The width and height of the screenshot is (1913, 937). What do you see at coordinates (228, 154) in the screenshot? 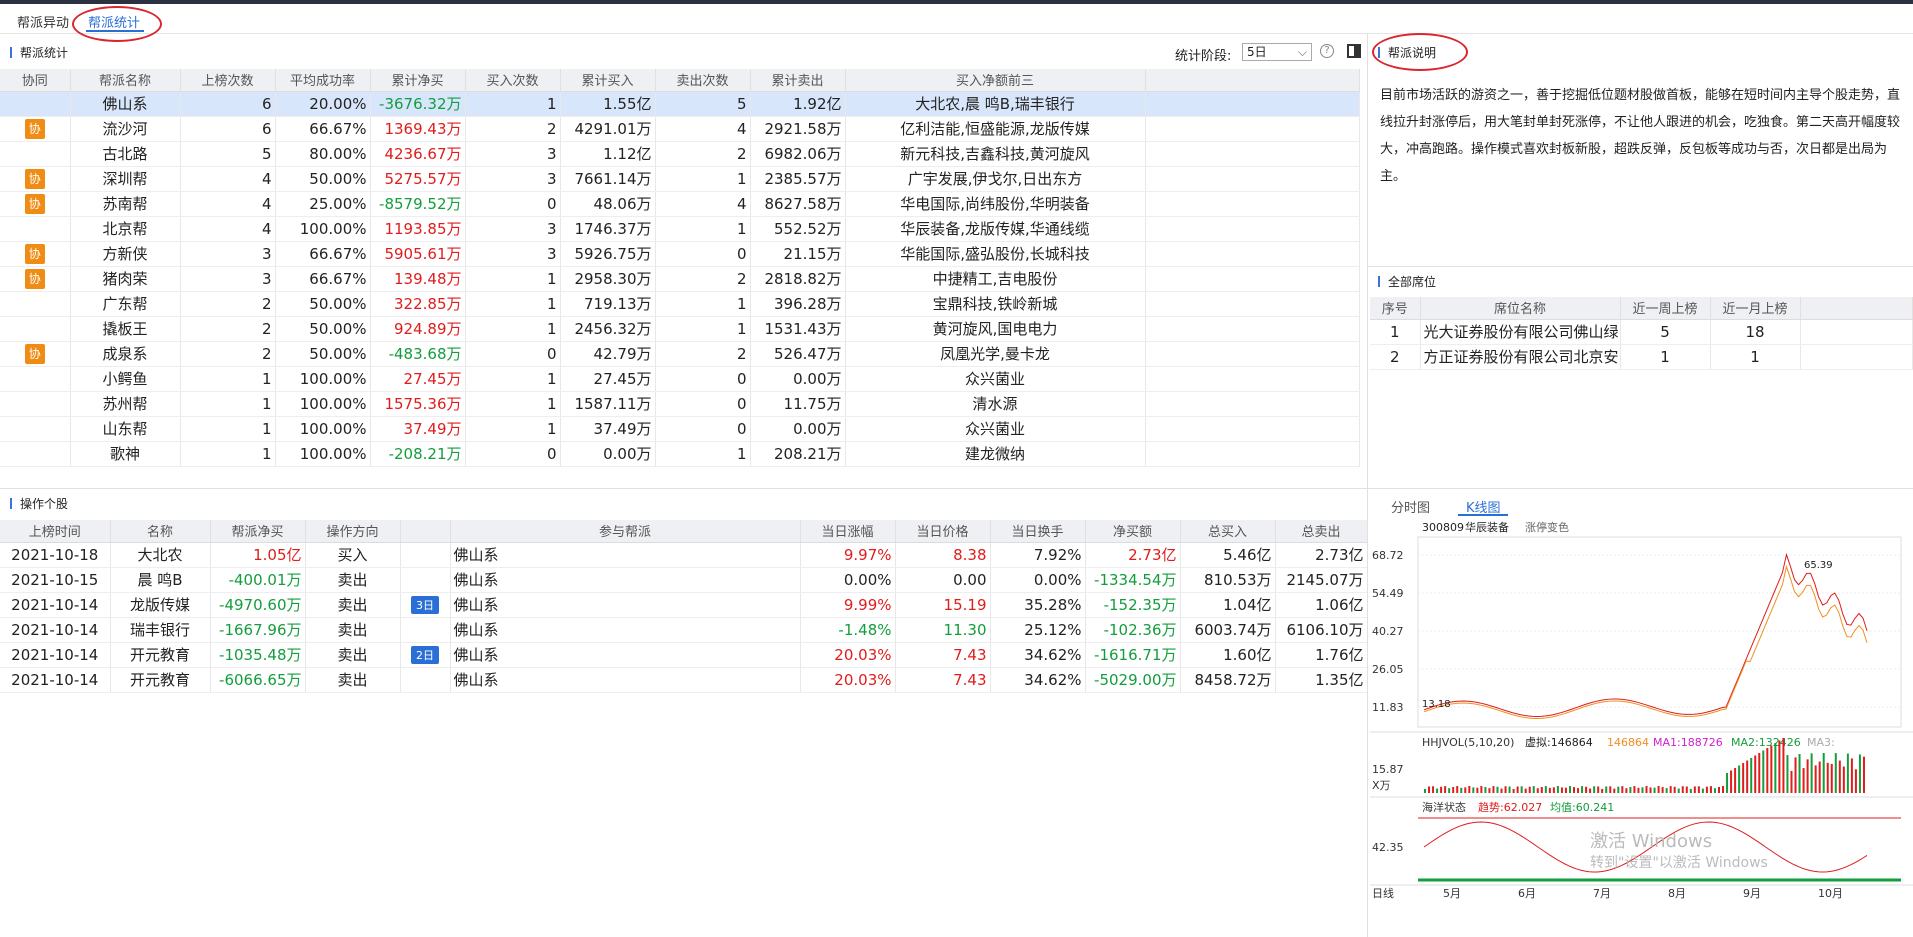
I see `times: 5` at bounding box center [228, 154].